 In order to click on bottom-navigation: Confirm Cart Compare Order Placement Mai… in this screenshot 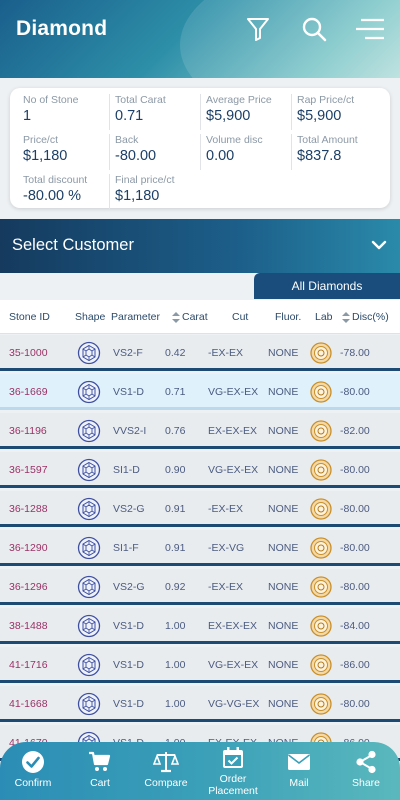, I will do `click(200, 771)`.